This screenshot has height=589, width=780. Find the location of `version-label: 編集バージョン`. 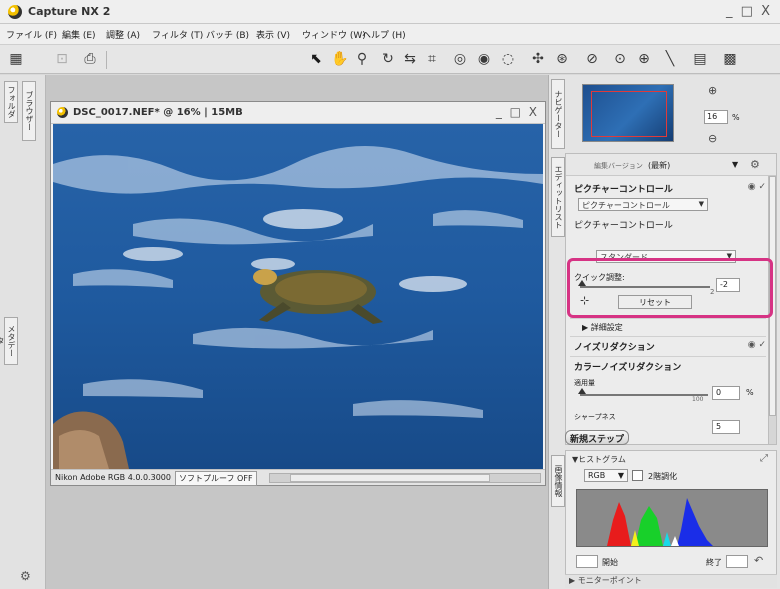

version-label: 編集バージョン is located at coordinates (618, 166).